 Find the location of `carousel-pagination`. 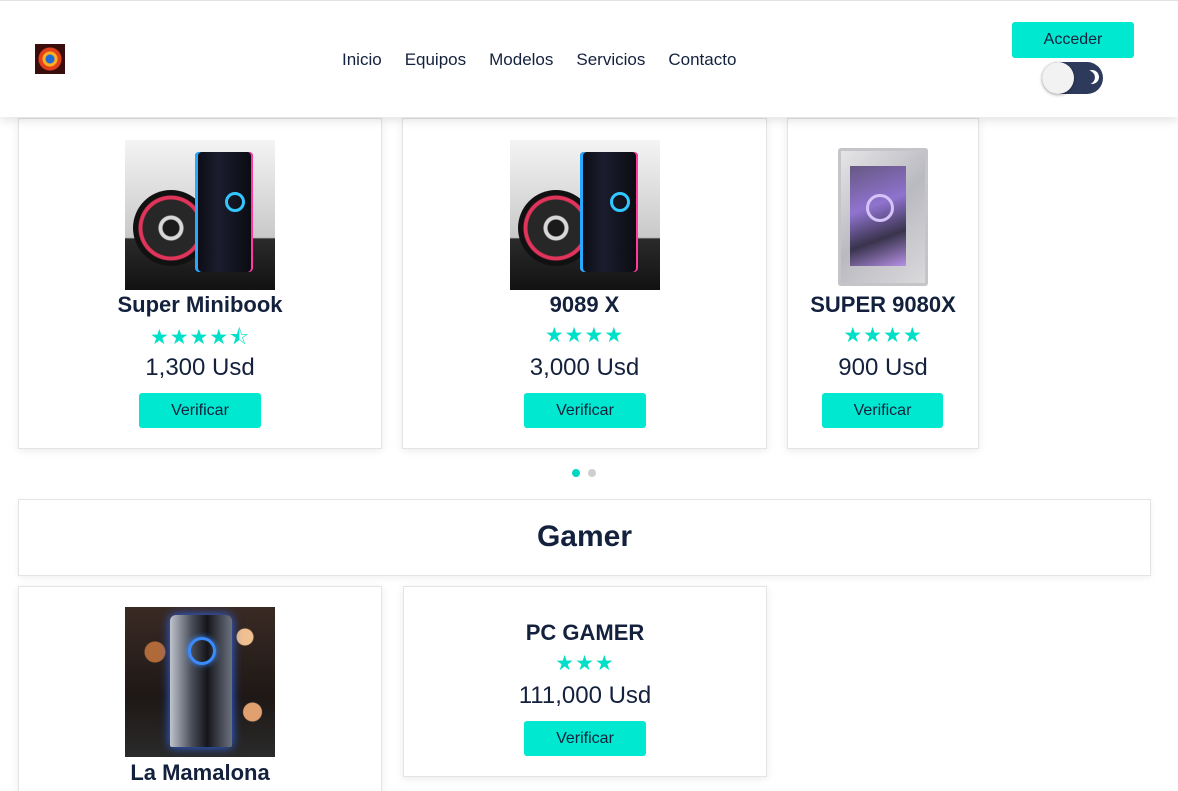

carousel-pagination is located at coordinates (584, 473).